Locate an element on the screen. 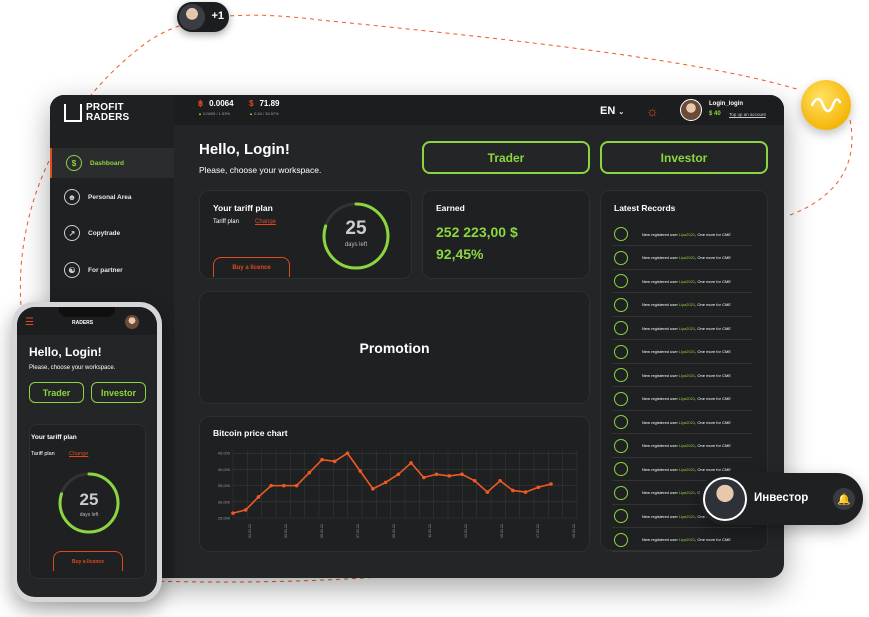 Image resolution: width=869 pixels, height=617 pixels. sidebar-item-dashboard: $ Dashboard is located at coordinates (112, 163).